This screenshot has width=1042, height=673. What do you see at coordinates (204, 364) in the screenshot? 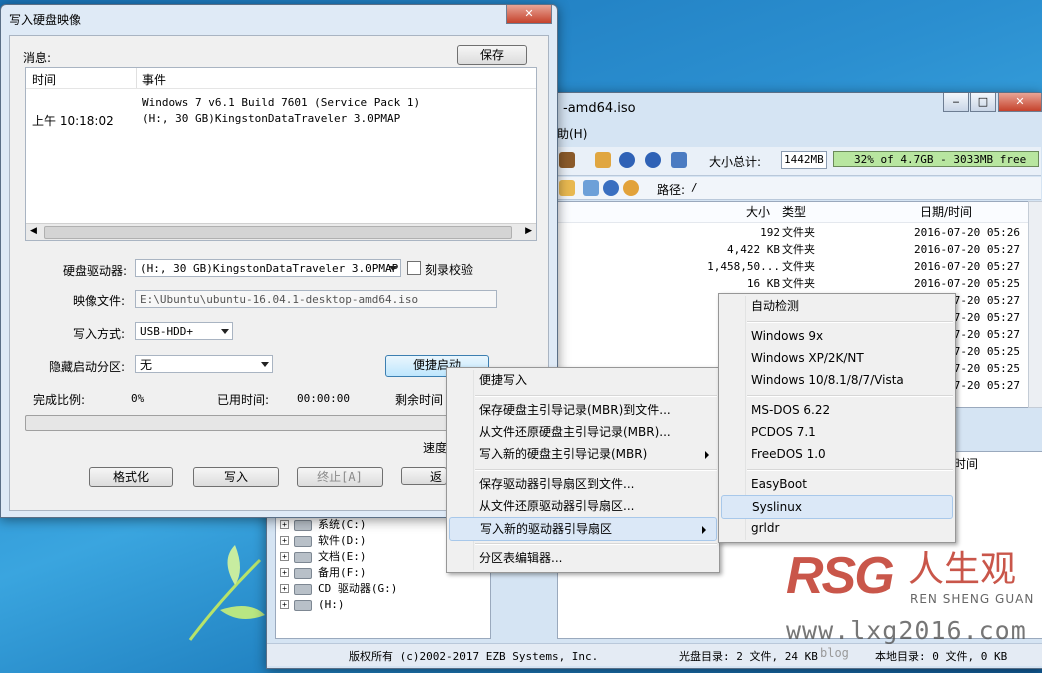
I see `hide-partition-select: 无` at bounding box center [204, 364].